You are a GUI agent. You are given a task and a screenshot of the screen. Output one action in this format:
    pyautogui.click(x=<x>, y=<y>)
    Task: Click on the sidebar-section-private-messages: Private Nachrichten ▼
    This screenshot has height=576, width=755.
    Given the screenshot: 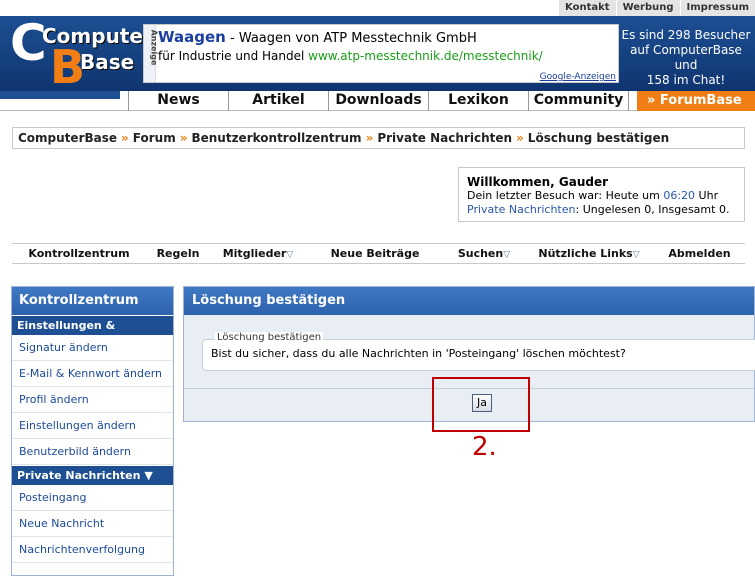 What is the action you would take?
    pyautogui.click(x=92, y=475)
    